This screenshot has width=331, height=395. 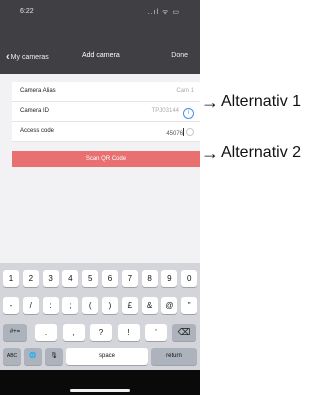 I want to click on symbol-key: -, so click(x=11, y=305).